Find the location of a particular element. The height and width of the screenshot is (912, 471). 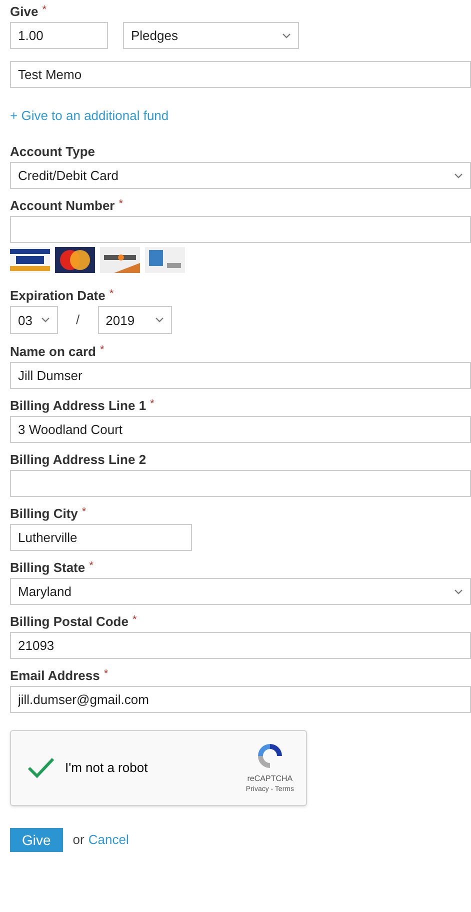

field-label: Account Number is located at coordinates (62, 206).